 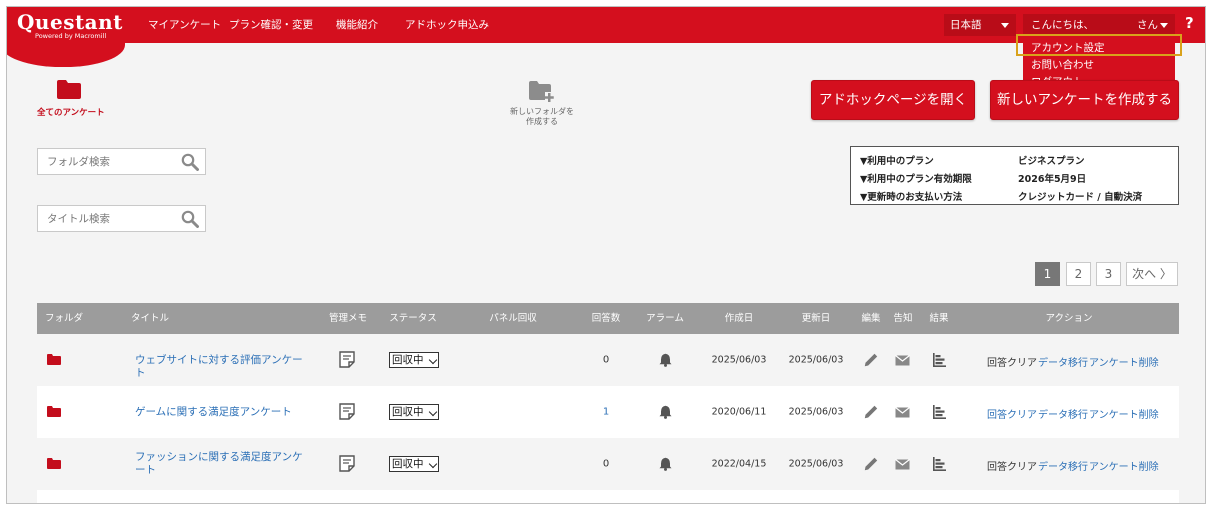 I want to click on help-icon: ?, so click(x=1189, y=23).